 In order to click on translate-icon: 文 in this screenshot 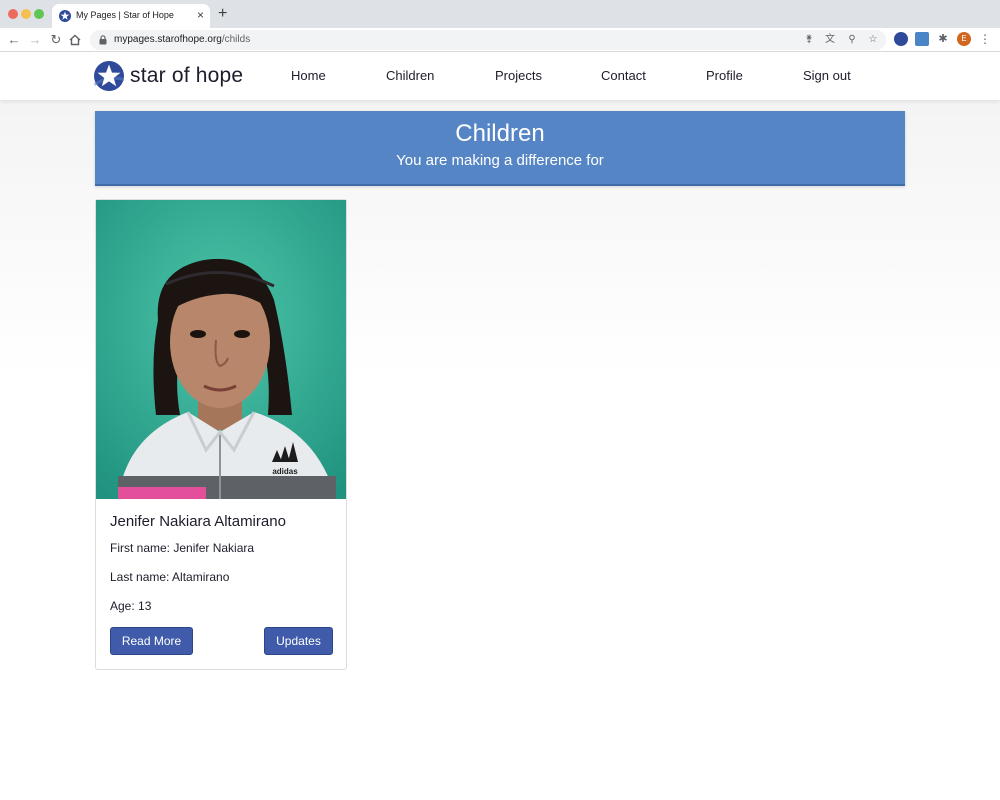, I will do `click(830, 40)`.